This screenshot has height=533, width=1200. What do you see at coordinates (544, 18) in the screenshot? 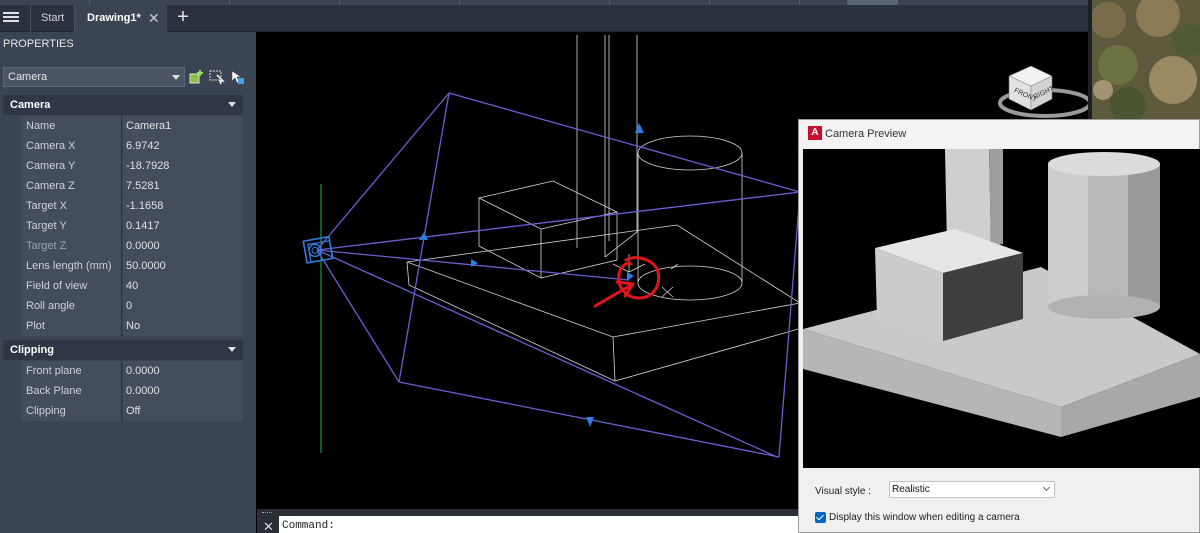
I see `file-tab-bar: Start Drawing1* ✕ +` at bounding box center [544, 18].